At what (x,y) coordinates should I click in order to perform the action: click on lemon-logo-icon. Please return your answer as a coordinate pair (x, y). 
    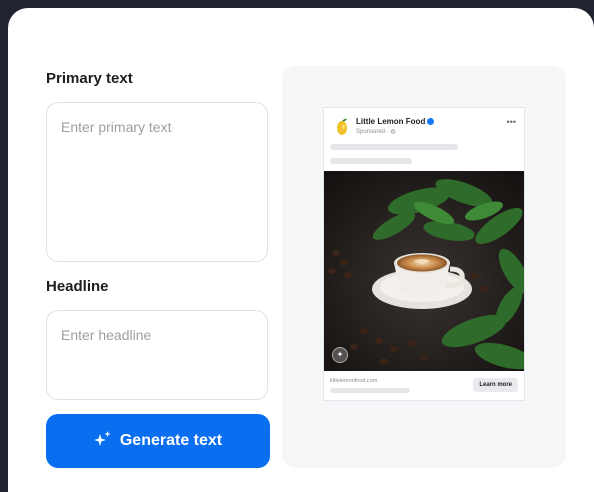
    Looking at the image, I should click on (342, 127).